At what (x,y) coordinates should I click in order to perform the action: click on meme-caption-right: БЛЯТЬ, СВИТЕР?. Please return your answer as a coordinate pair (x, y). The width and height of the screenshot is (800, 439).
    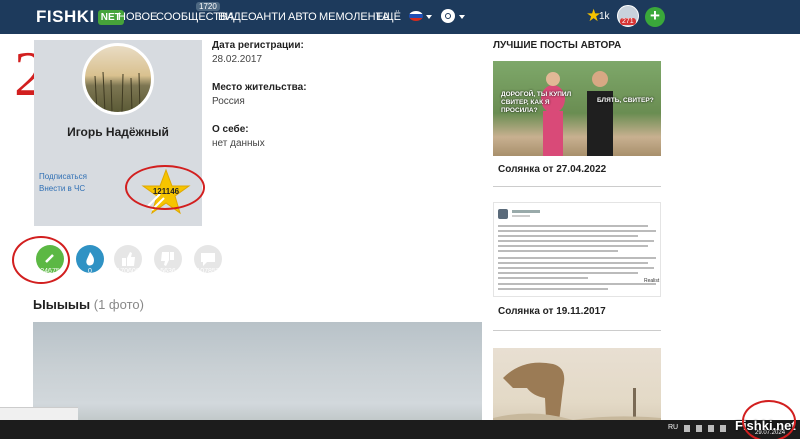
    Looking at the image, I should click on (625, 100).